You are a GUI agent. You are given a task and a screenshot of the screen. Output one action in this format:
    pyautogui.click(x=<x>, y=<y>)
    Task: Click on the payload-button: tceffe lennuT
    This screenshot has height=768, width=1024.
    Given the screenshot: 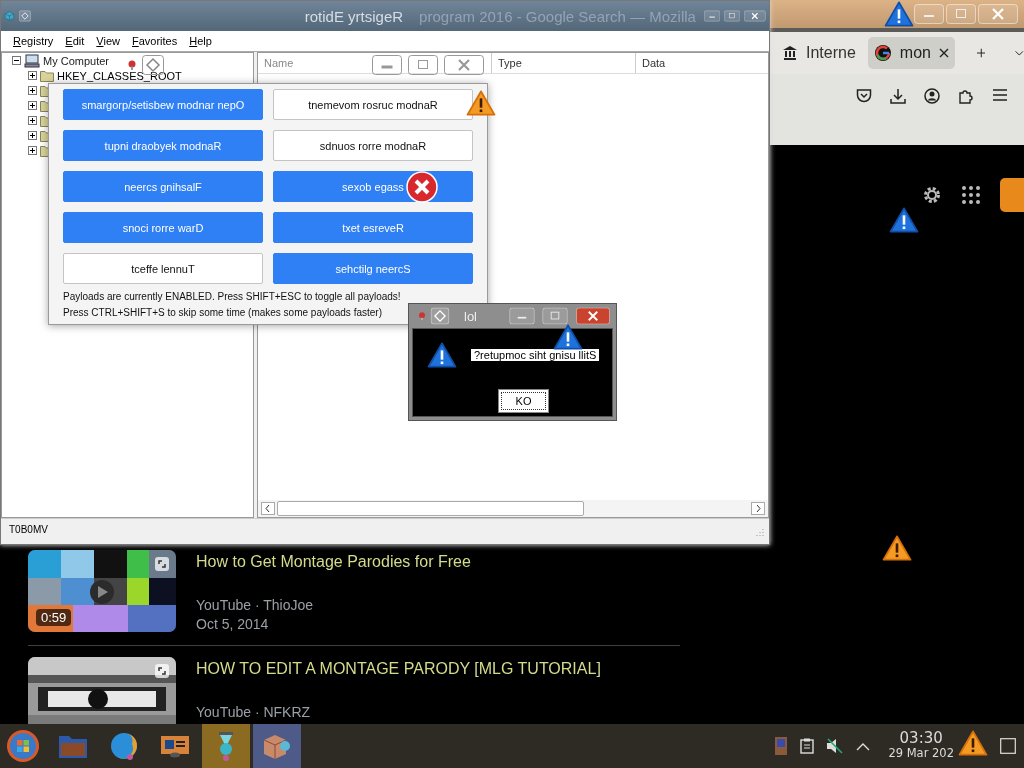 What is the action you would take?
    pyautogui.click(x=163, y=268)
    